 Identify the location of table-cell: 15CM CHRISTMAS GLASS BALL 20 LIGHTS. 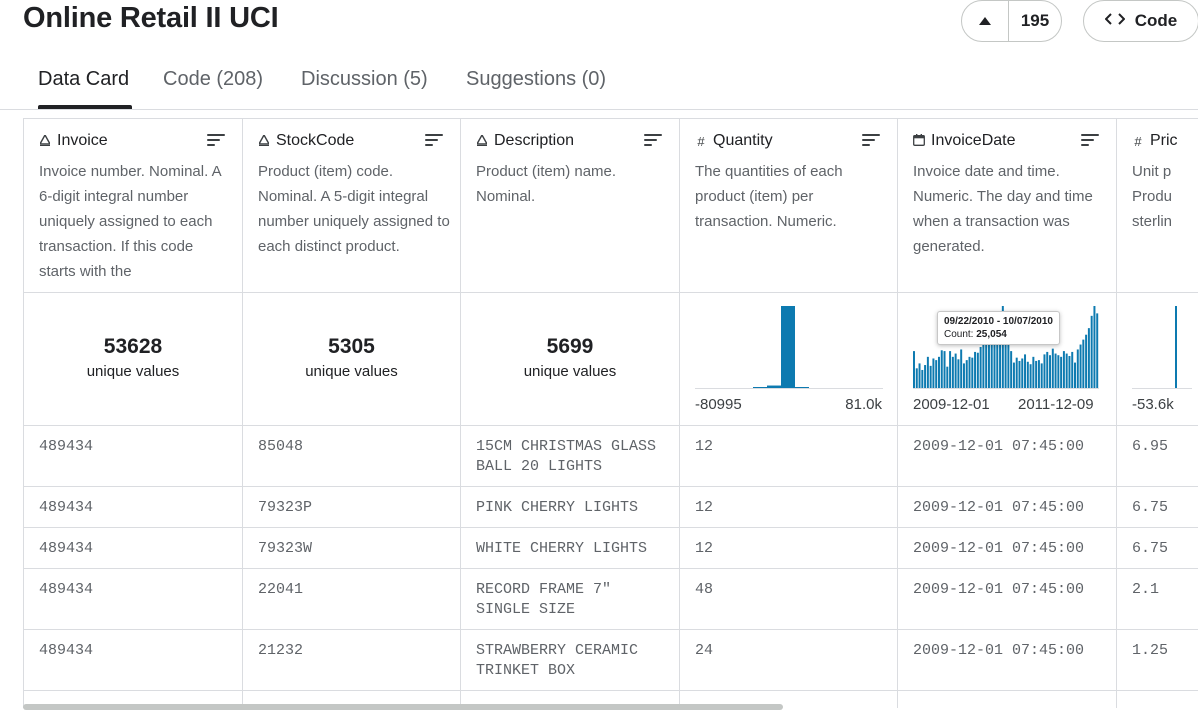
(571, 456).